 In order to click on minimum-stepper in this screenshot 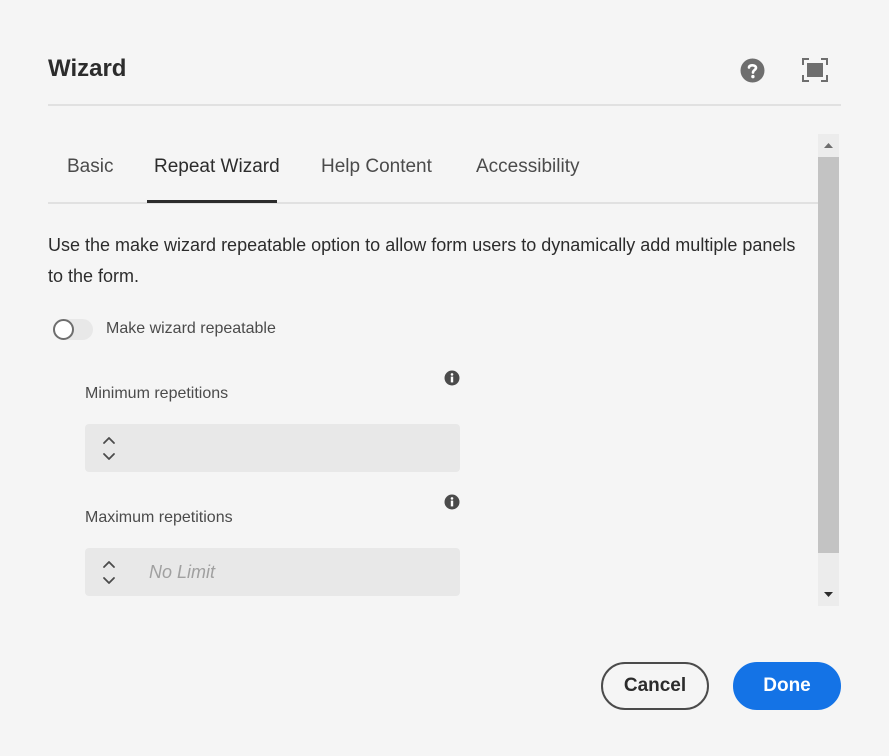, I will do `click(109, 449)`.